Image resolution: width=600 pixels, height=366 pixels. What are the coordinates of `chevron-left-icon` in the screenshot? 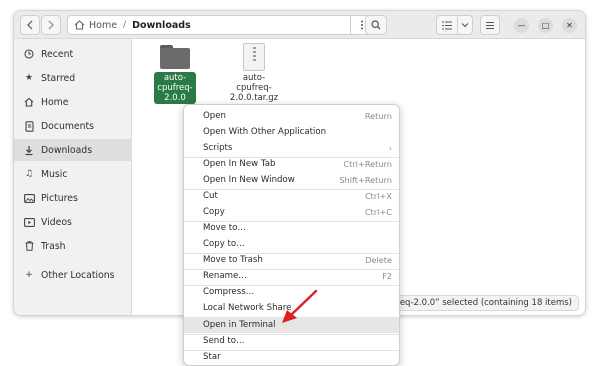 It's located at (30, 25).